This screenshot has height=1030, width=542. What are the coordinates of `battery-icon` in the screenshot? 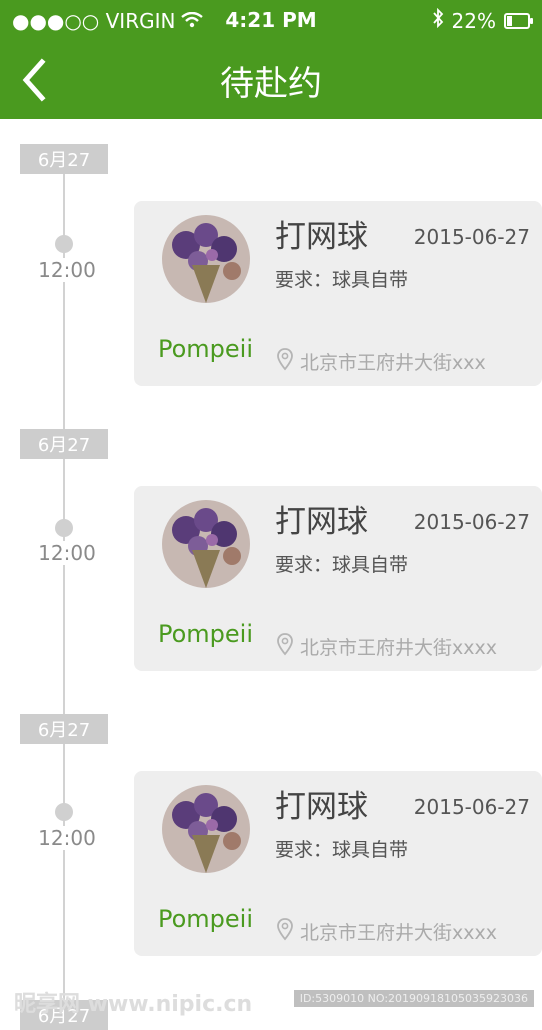 It's located at (518, 20).